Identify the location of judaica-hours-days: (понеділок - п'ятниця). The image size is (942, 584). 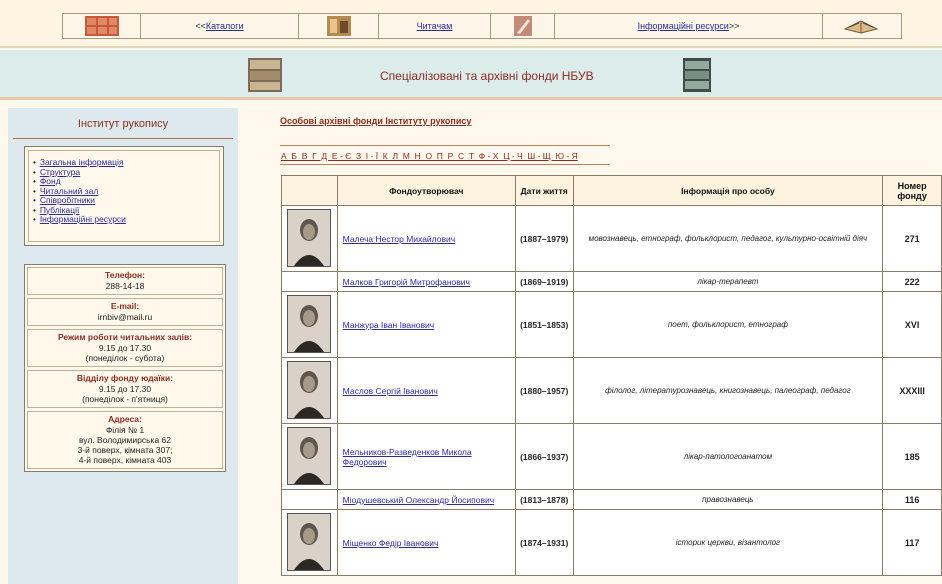
(125, 399).